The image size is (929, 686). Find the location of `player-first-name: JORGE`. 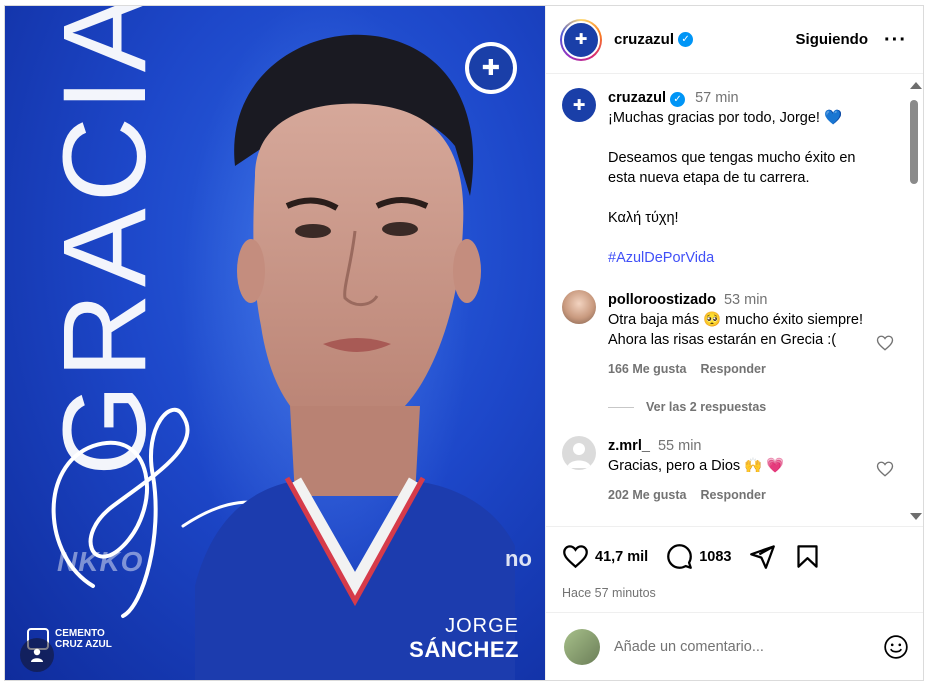

player-first-name: JORGE is located at coordinates (482, 626).